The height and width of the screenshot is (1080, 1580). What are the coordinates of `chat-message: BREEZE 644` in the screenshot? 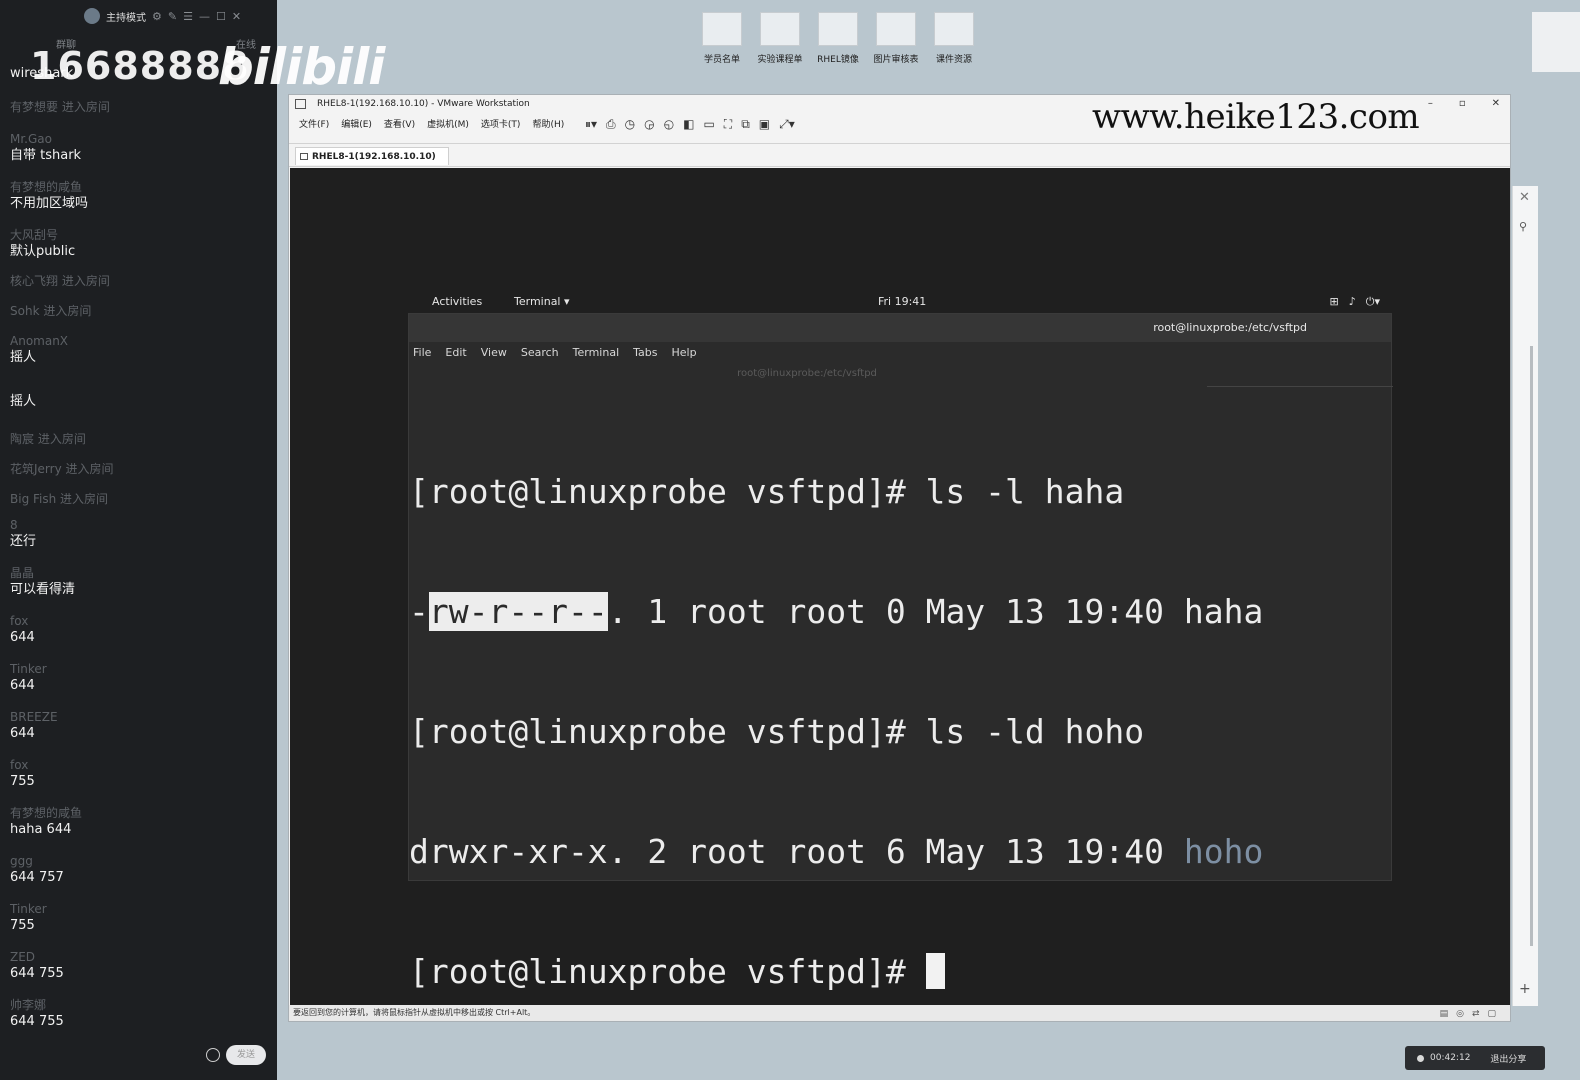 It's located at (141, 726).